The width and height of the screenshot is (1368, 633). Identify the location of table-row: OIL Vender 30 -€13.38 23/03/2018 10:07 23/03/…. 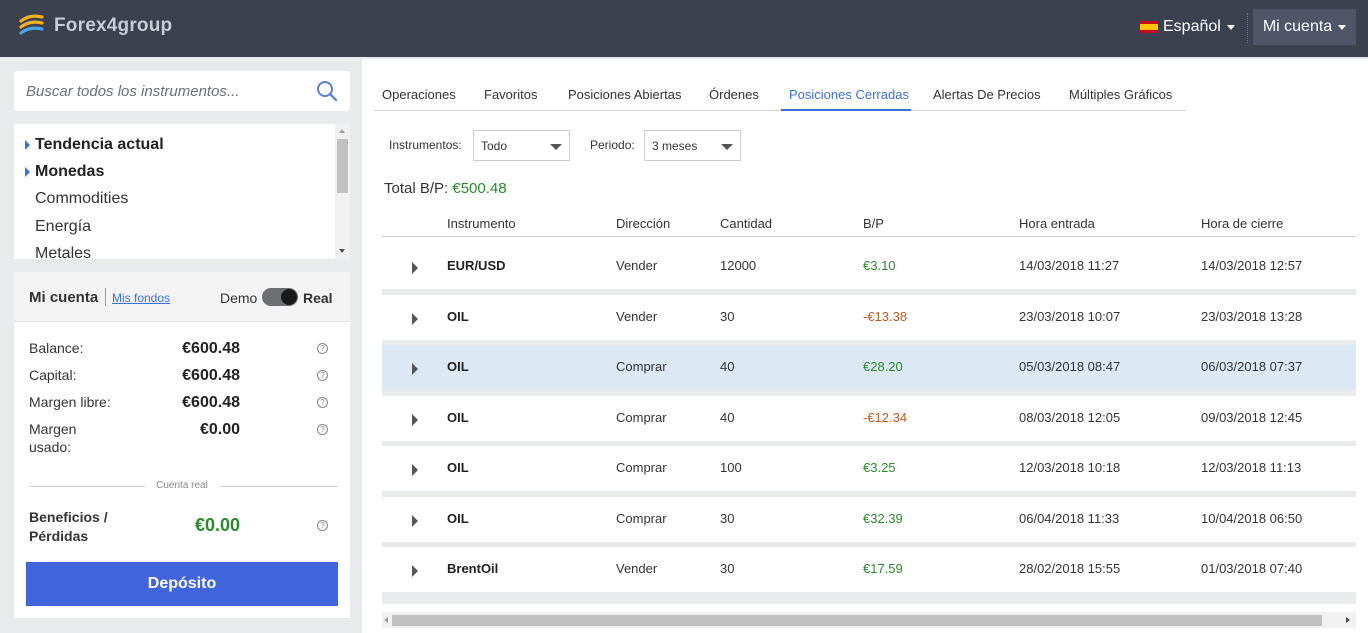
(869, 317).